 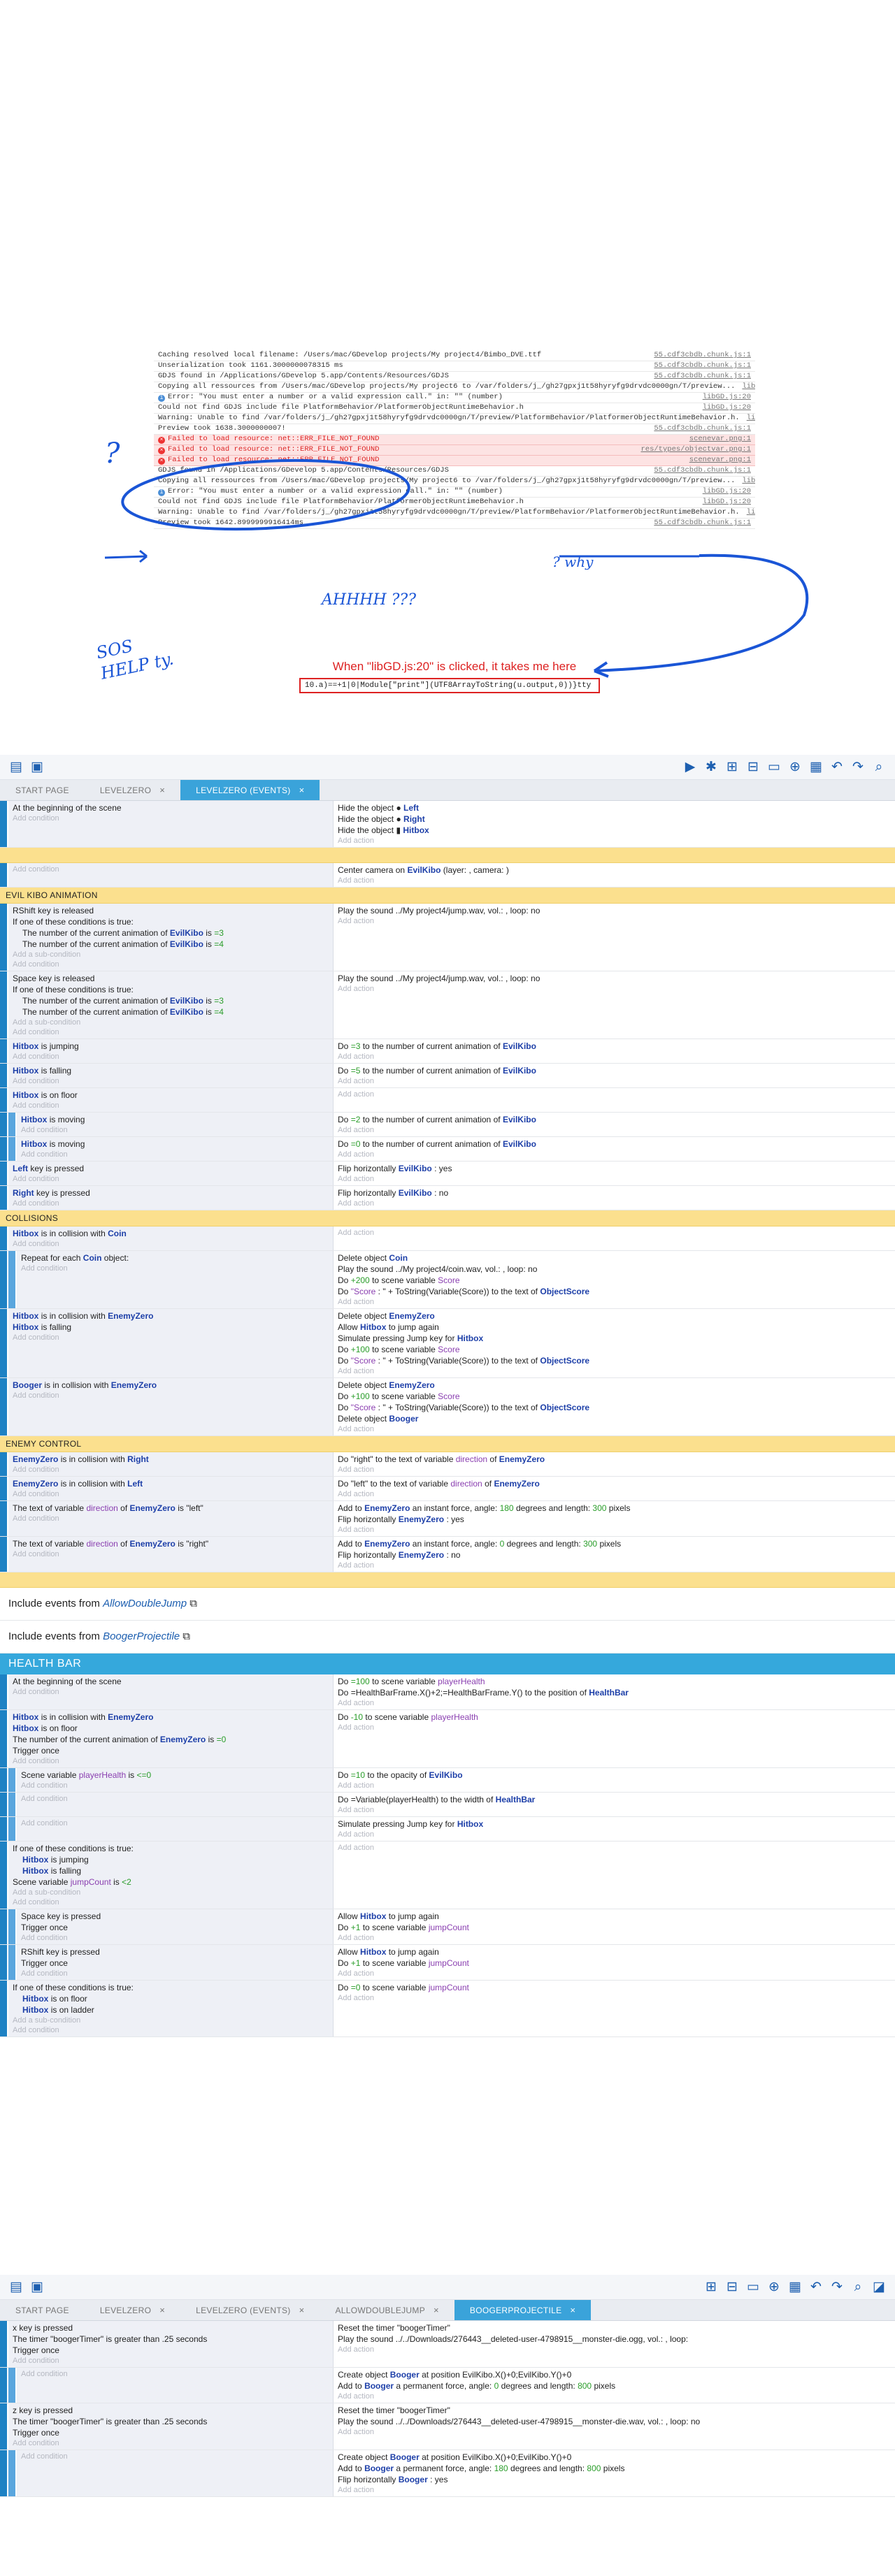 What do you see at coordinates (702, 366) in the screenshot?
I see `console-source-link: 55.cdf3cbdb.chunk.js:1` at bounding box center [702, 366].